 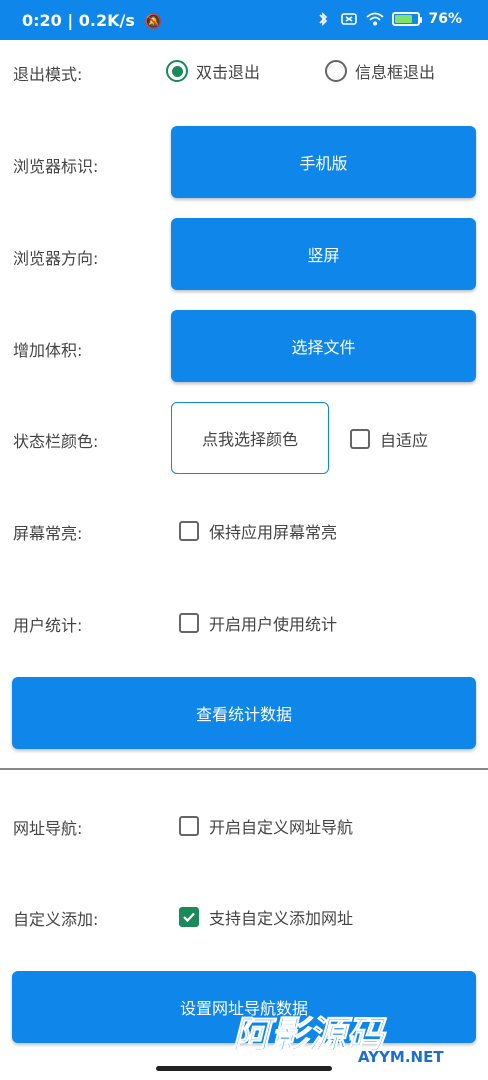 I want to click on url-nav-checkbox-row: 开启自定义网址导航, so click(x=266, y=826).